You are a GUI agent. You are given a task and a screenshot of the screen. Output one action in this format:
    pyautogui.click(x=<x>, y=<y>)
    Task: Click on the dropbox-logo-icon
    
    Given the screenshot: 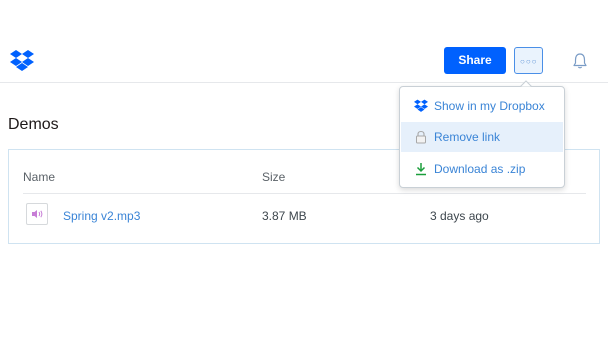 What is the action you would take?
    pyautogui.click(x=22, y=61)
    